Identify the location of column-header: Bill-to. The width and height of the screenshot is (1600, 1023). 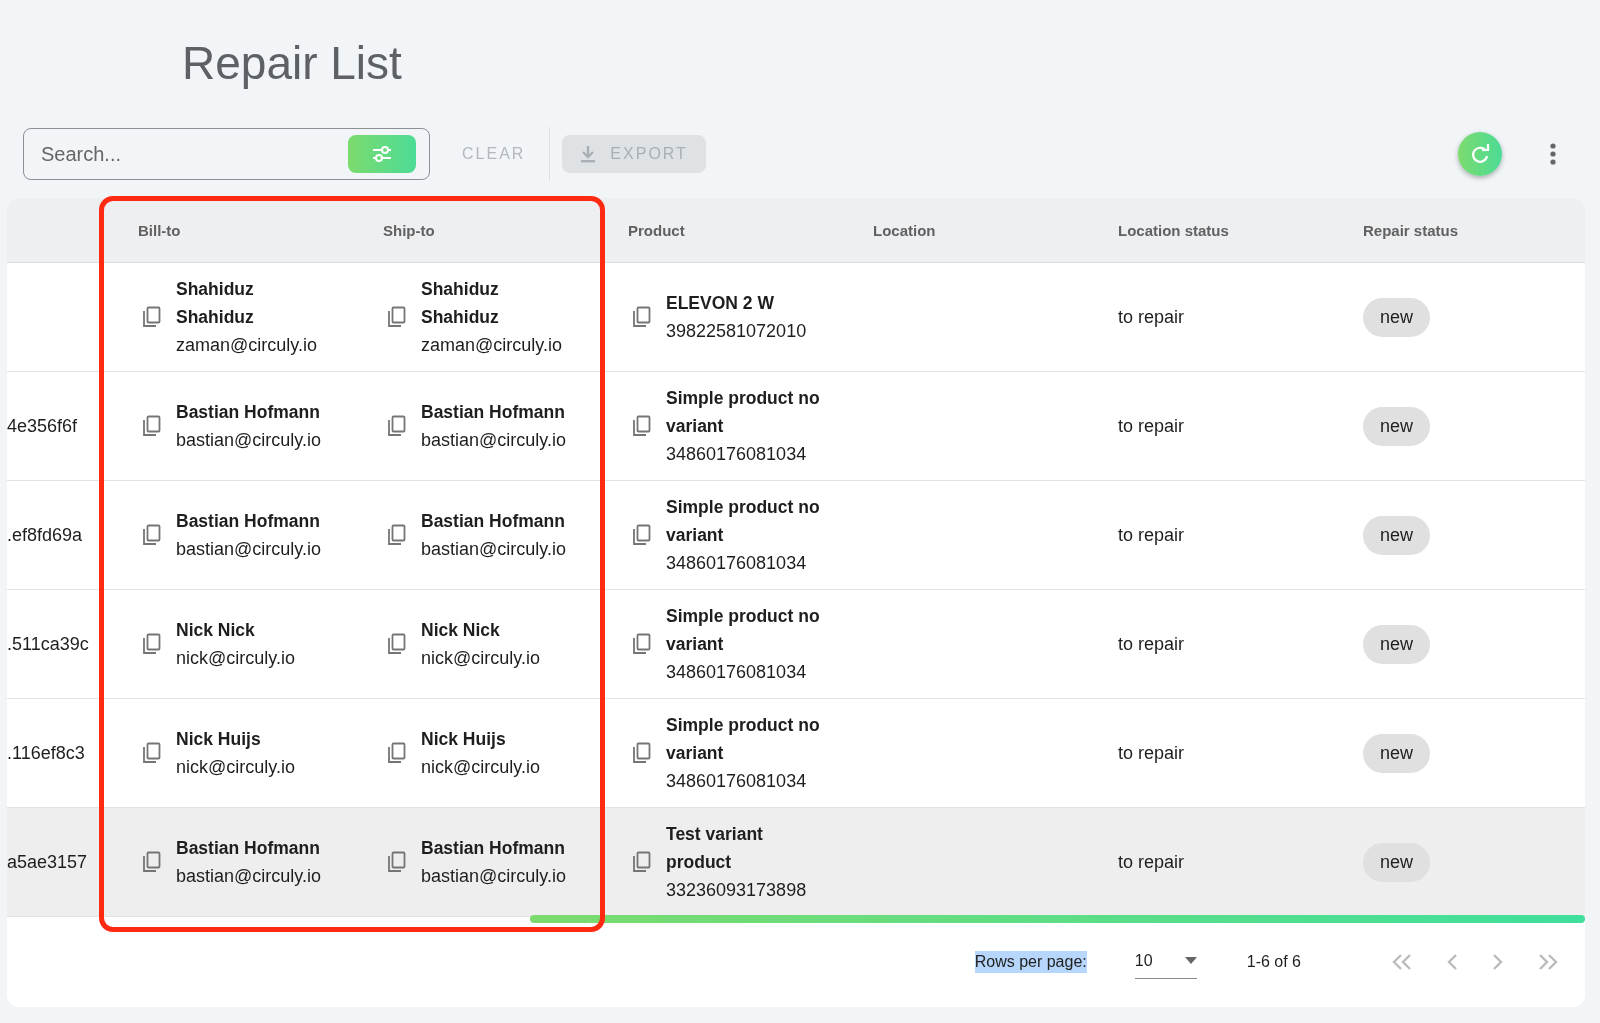
(159, 230).